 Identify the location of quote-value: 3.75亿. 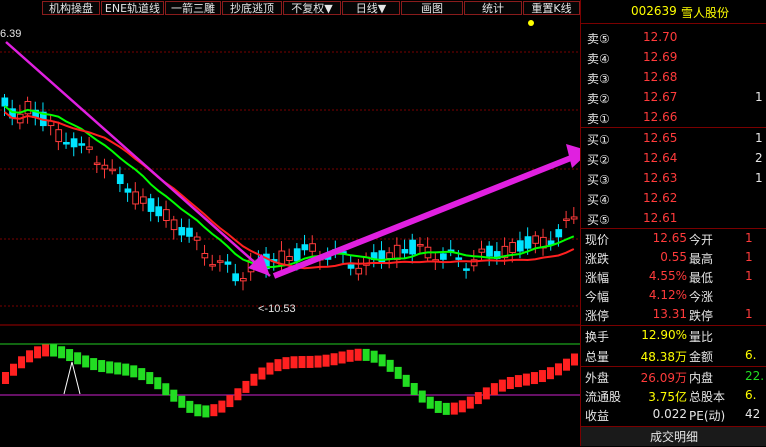
(667, 397).